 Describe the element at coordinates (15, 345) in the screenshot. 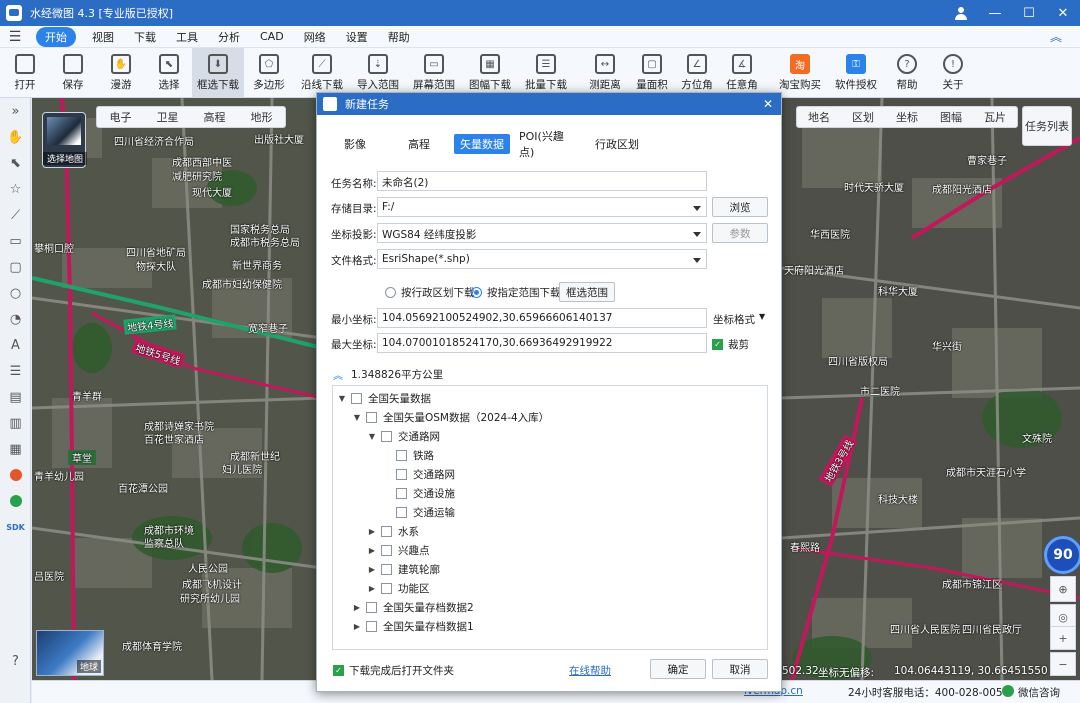

I see `text-tool-icon: A` at that location.